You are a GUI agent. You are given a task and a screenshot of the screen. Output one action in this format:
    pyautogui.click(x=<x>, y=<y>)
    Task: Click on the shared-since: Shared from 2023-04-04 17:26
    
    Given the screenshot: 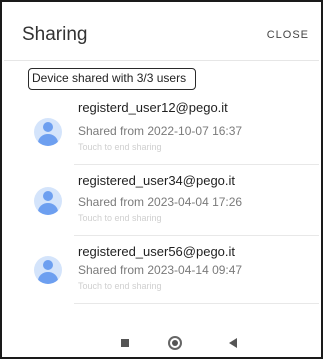 What is the action you would take?
    pyautogui.click(x=160, y=202)
    